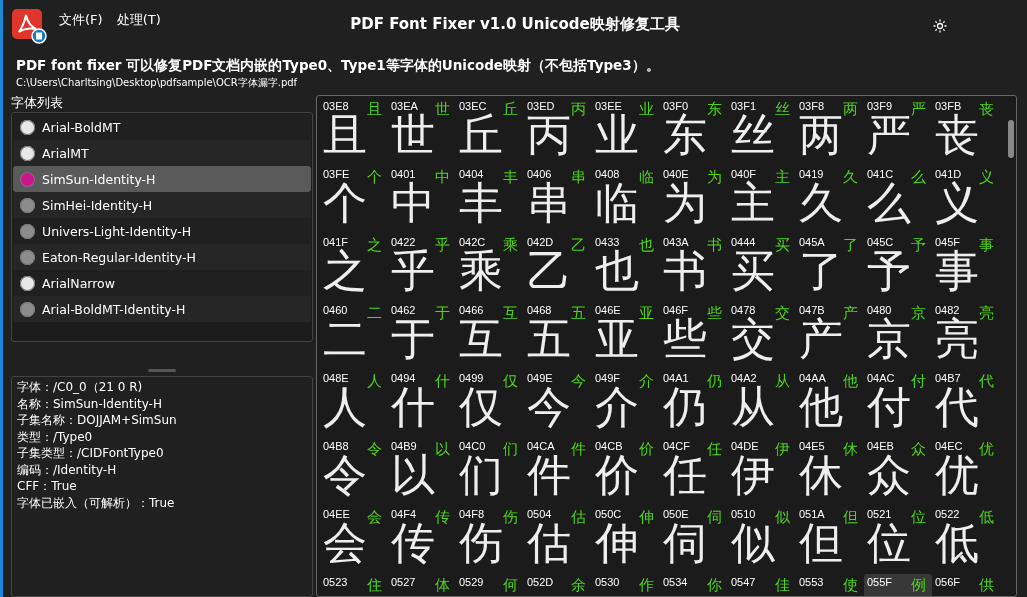 The width and height of the screenshot is (1027, 597). Describe the element at coordinates (918, 109) in the screenshot. I see `unicode-char: 严` at that location.